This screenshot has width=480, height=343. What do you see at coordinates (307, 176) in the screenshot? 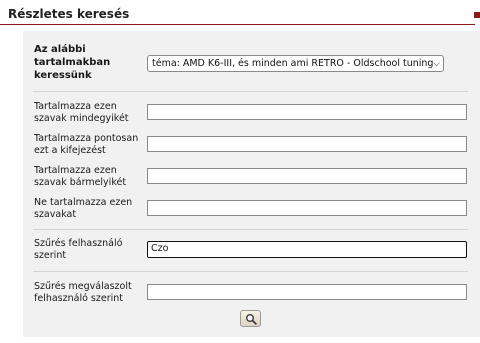
I see `any-words-input` at bounding box center [307, 176].